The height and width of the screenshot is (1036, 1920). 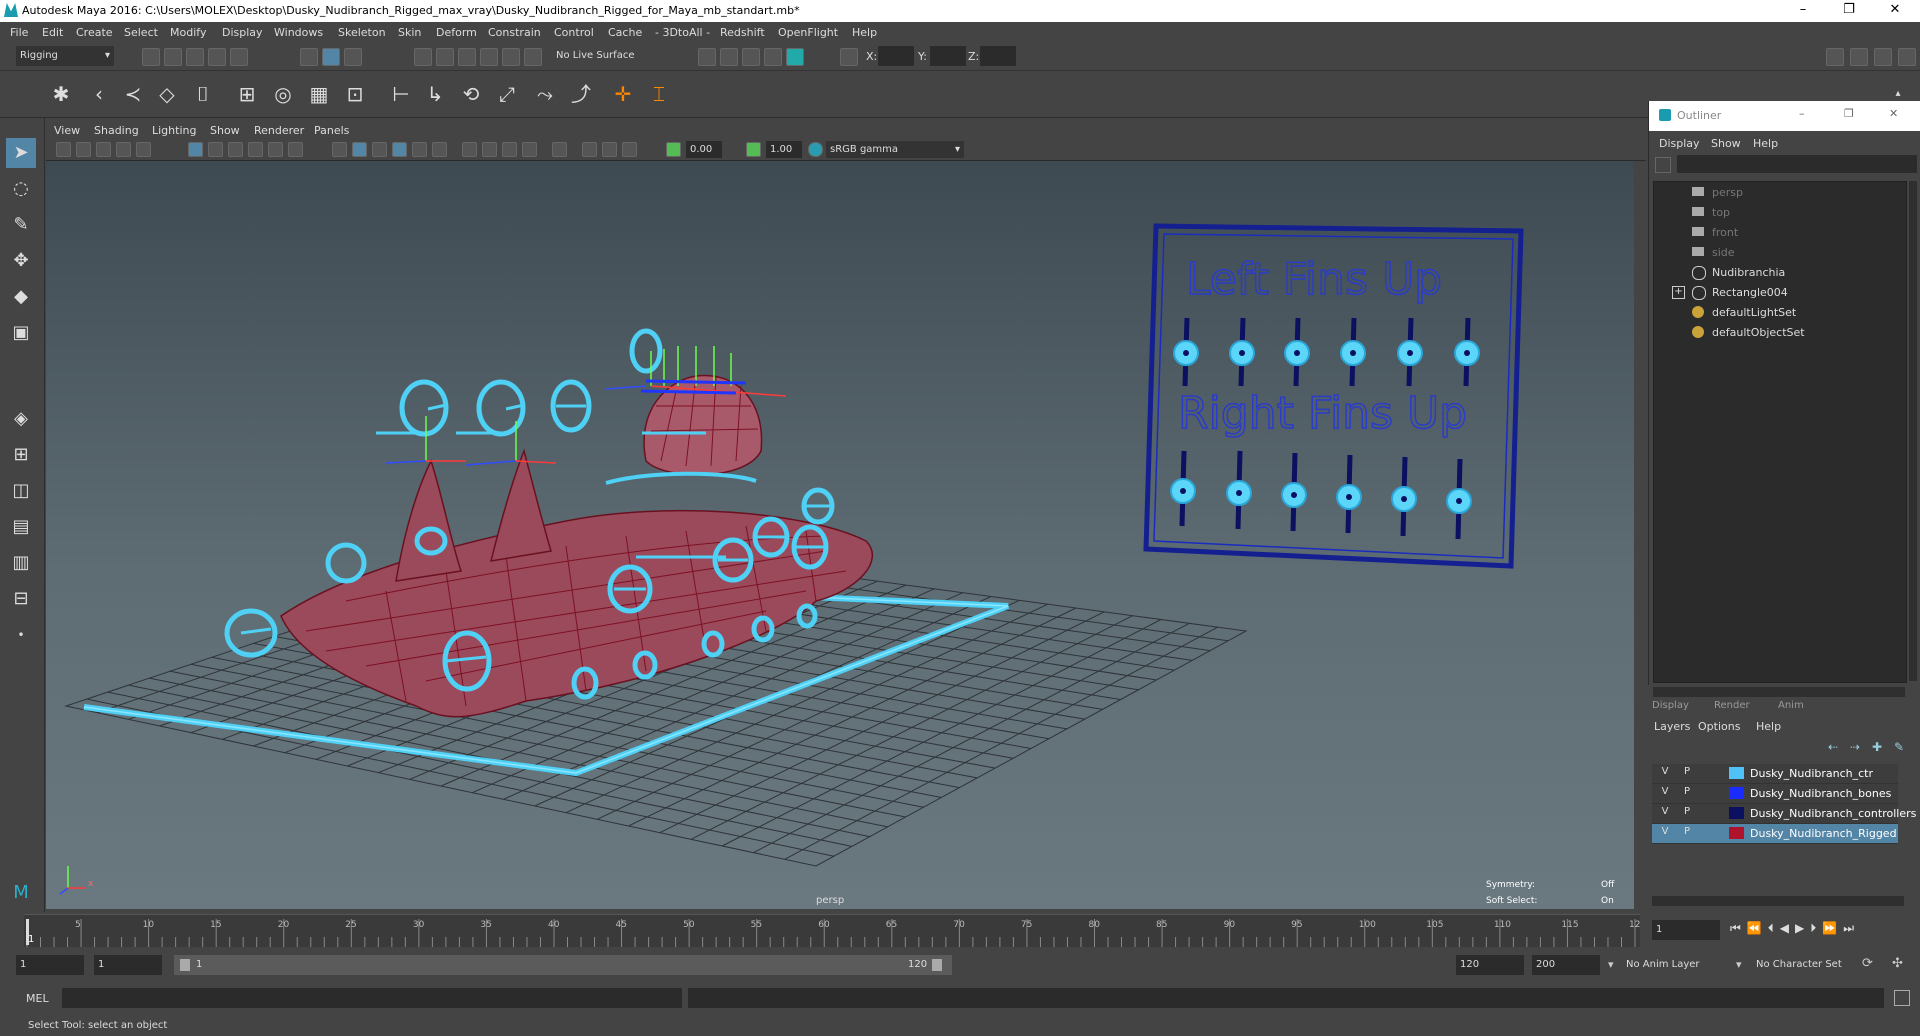 What do you see at coordinates (21, 455) in the screenshot?
I see `layout-four-icon: ⊞` at bounding box center [21, 455].